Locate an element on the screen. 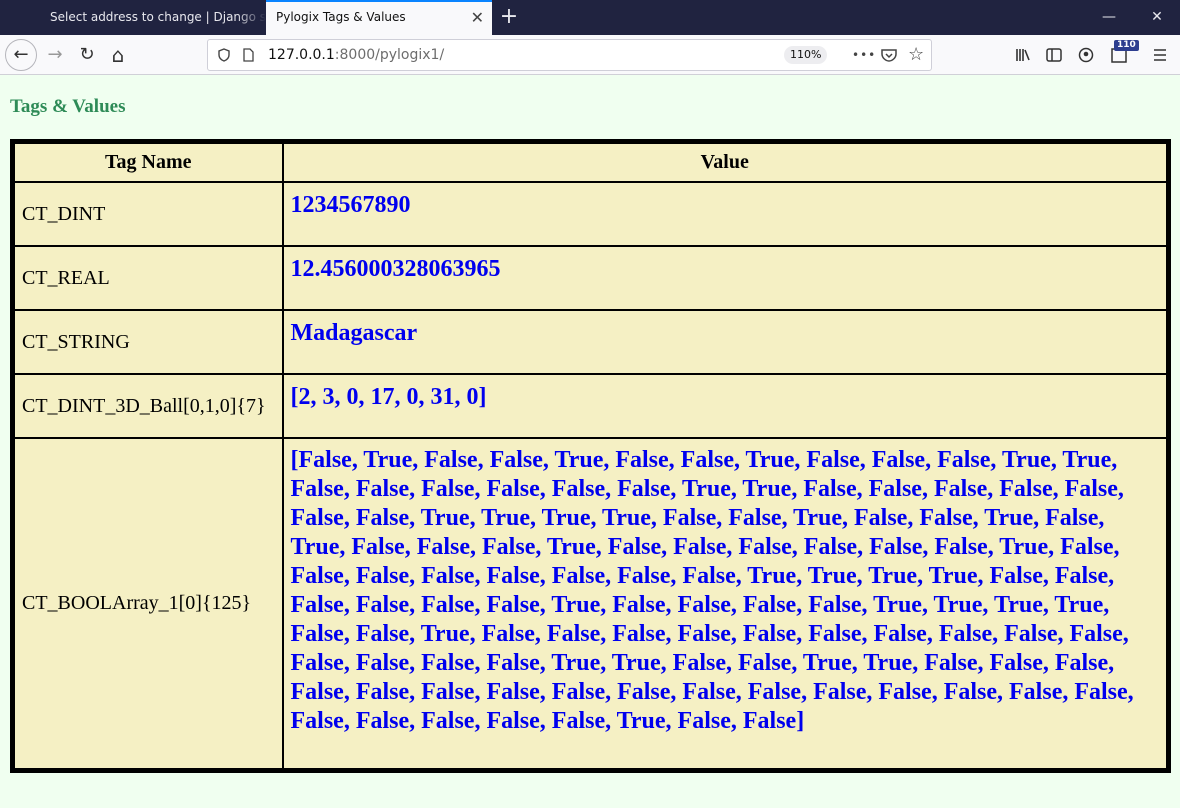 The width and height of the screenshot is (1180, 808). url-text: 127.0.0.1:8000/pylogix1/ is located at coordinates (356, 55).